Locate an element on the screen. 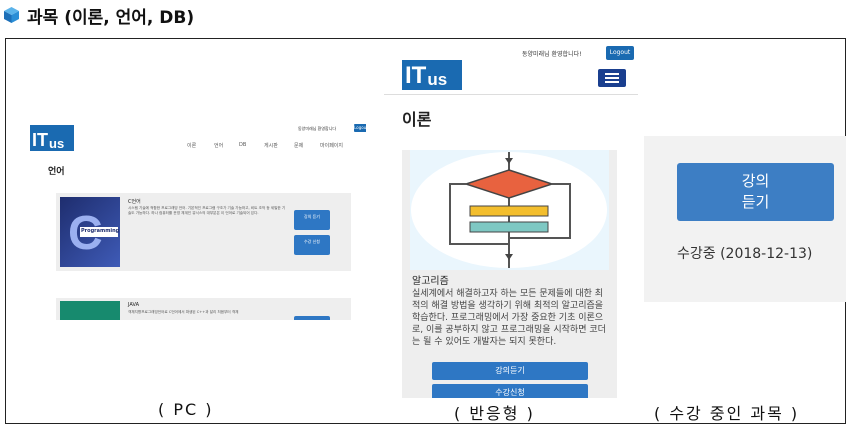 The height and width of the screenshot is (429, 852). c-image-label: Programming is located at coordinates (100, 231).